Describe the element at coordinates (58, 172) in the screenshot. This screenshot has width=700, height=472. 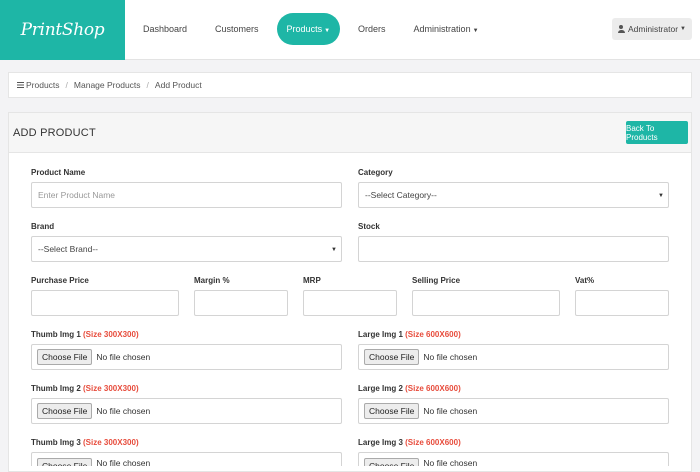
I see `product-name-label: Product Name` at that location.